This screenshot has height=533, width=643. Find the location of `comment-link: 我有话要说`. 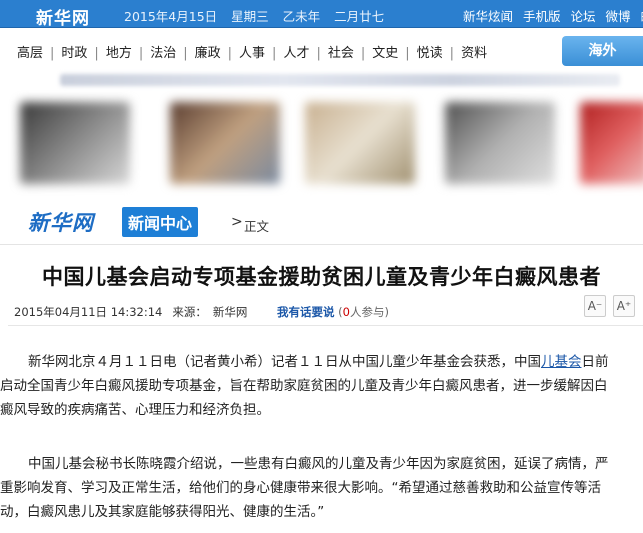

comment-link: 我有话要说 is located at coordinates (306, 312).